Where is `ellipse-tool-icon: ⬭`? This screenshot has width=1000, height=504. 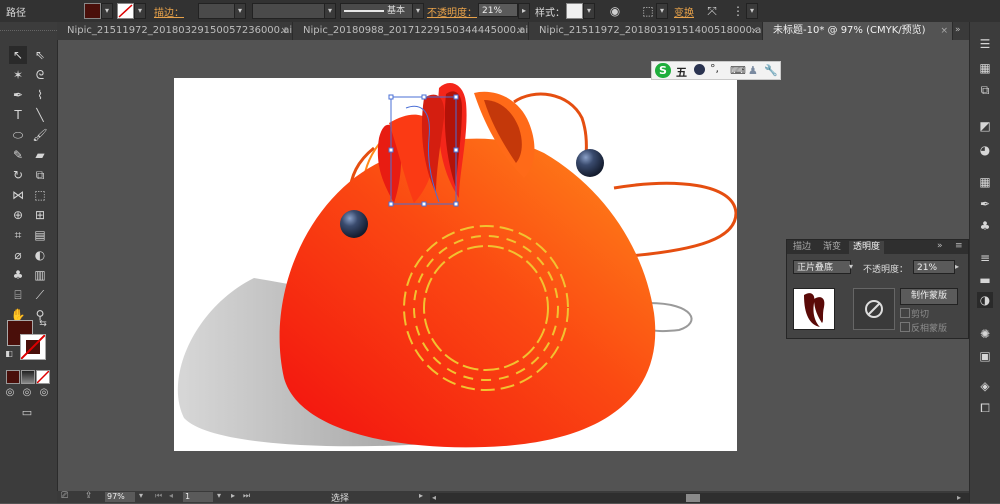
ellipse-tool-icon: ⬭ is located at coordinates (18, 135).